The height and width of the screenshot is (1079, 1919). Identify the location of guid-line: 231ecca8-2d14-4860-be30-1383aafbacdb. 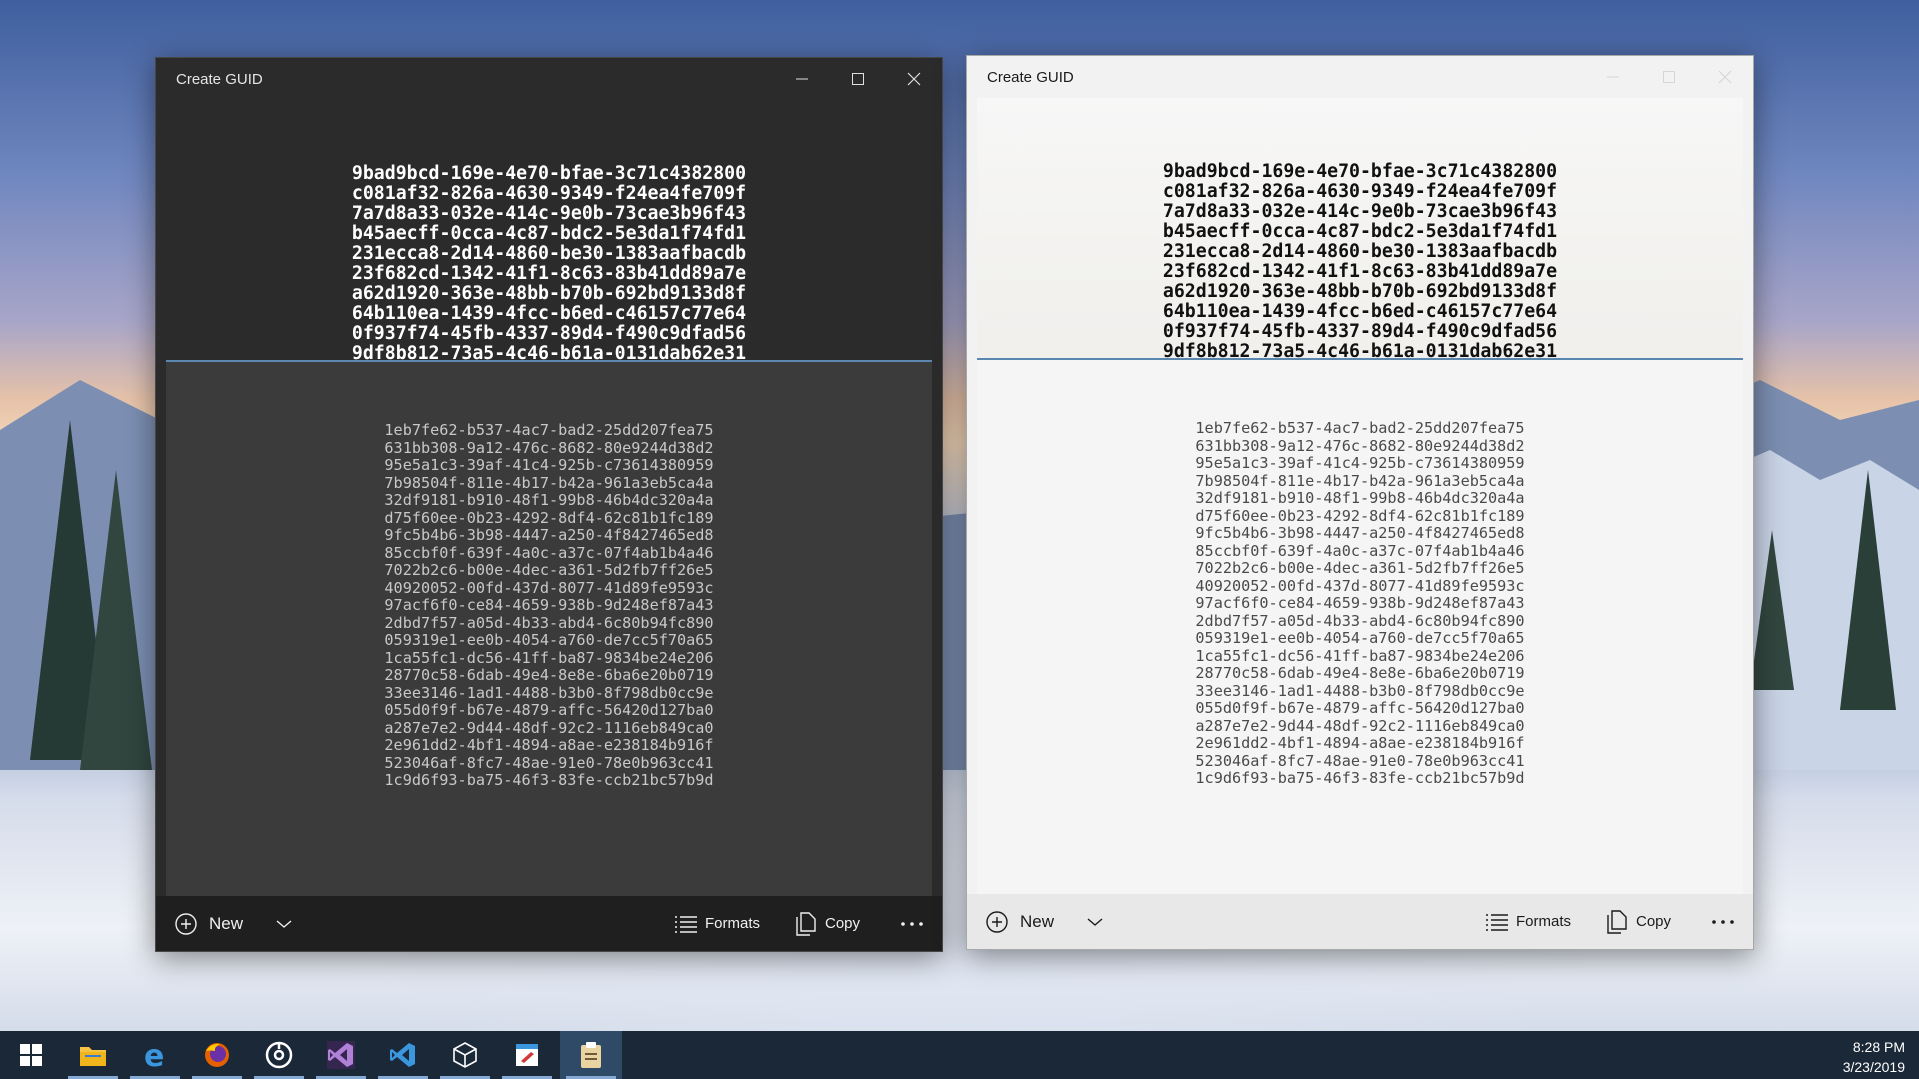
(549, 253).